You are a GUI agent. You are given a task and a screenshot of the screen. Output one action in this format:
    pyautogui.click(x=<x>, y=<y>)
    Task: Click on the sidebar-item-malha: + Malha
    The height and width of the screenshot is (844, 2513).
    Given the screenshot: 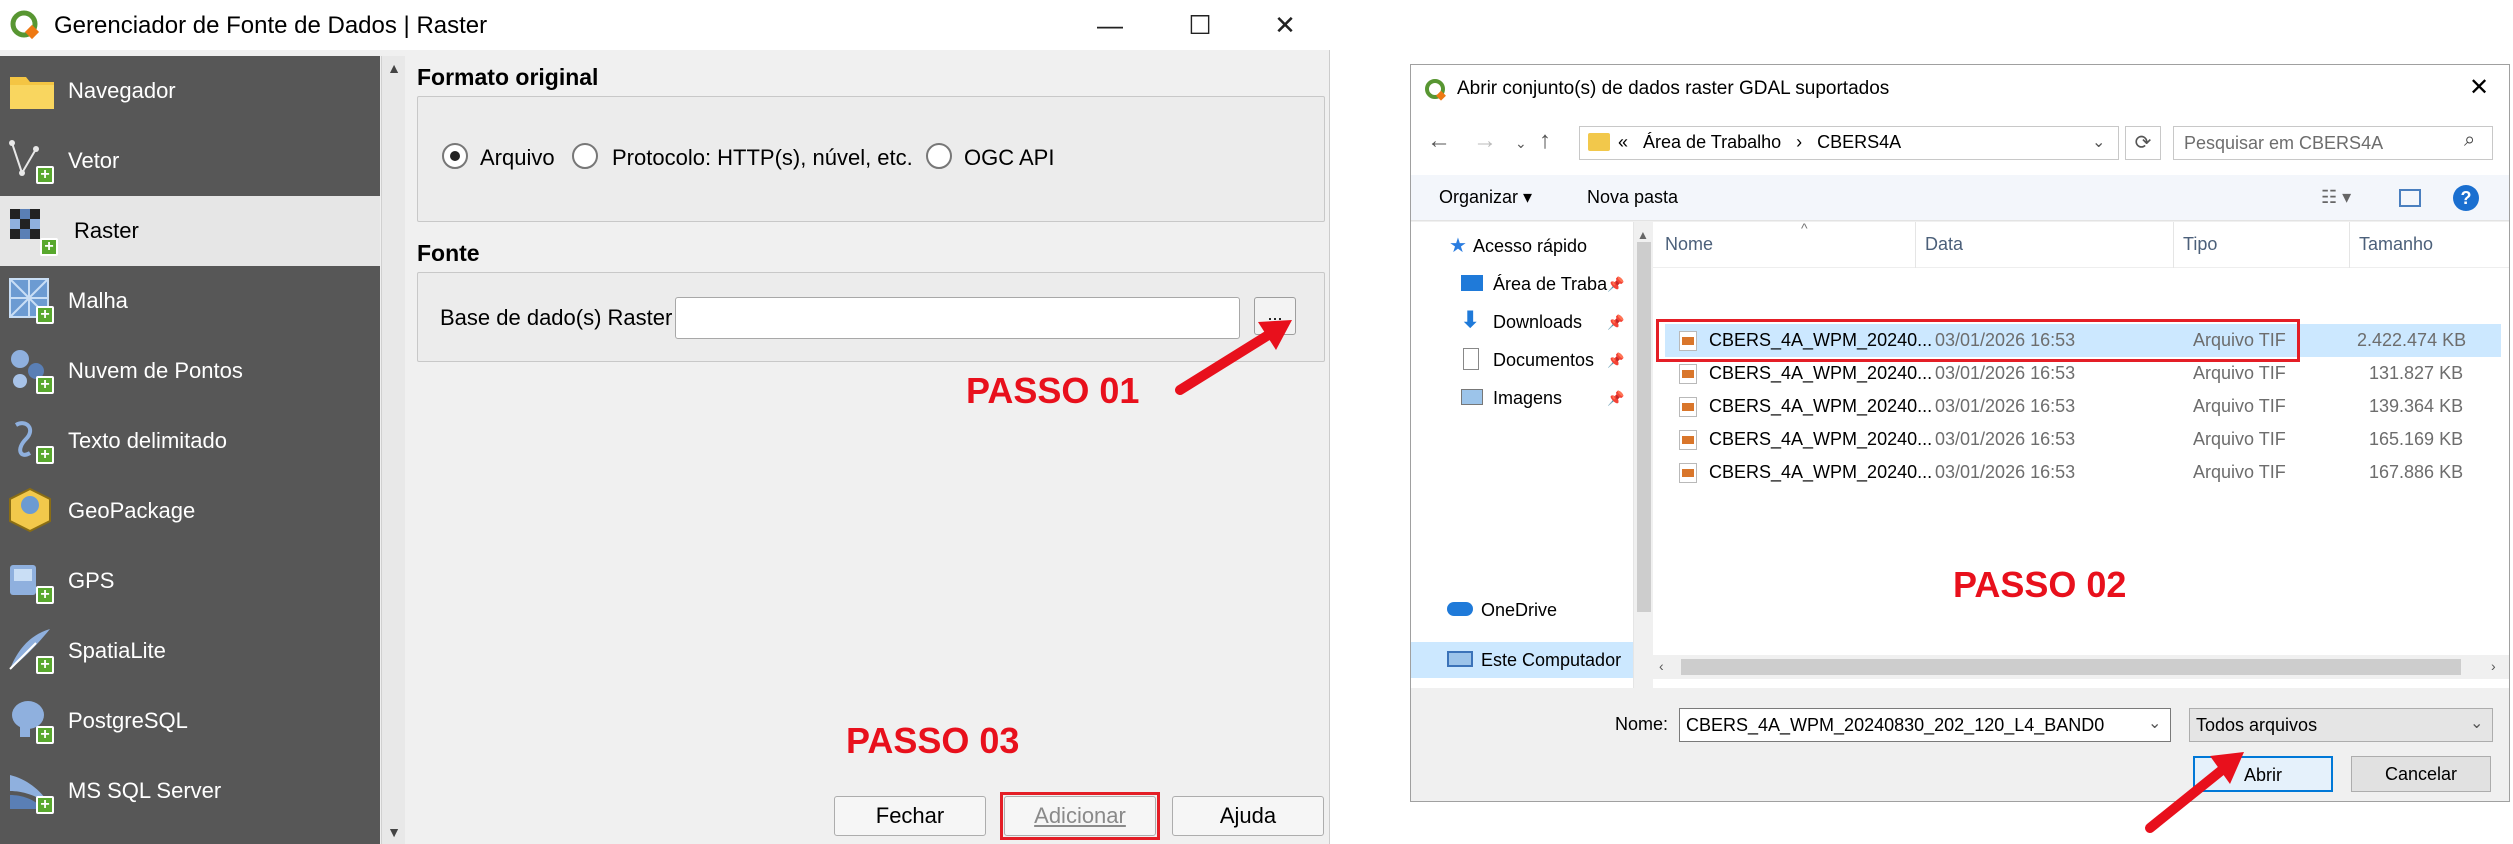 What is the action you would take?
    pyautogui.click(x=190, y=301)
    